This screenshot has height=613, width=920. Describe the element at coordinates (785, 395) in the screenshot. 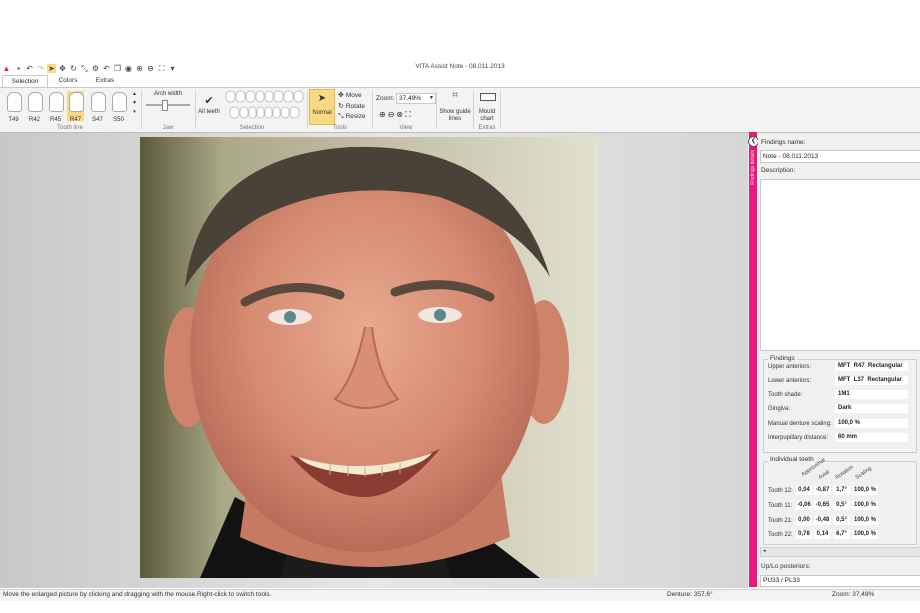

I see `tooth-shade-label: Tooth shade:` at that location.